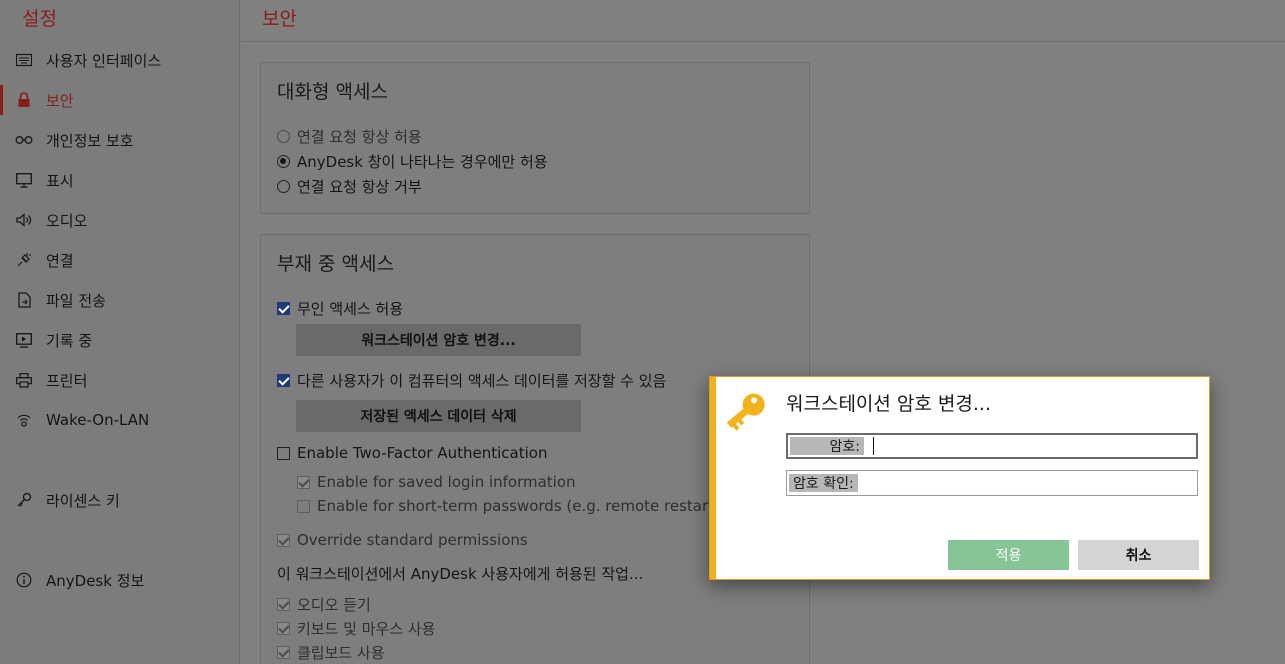 The width and height of the screenshot is (1285, 664). I want to click on confirm-password-label: 암호 확인:, so click(823, 483).